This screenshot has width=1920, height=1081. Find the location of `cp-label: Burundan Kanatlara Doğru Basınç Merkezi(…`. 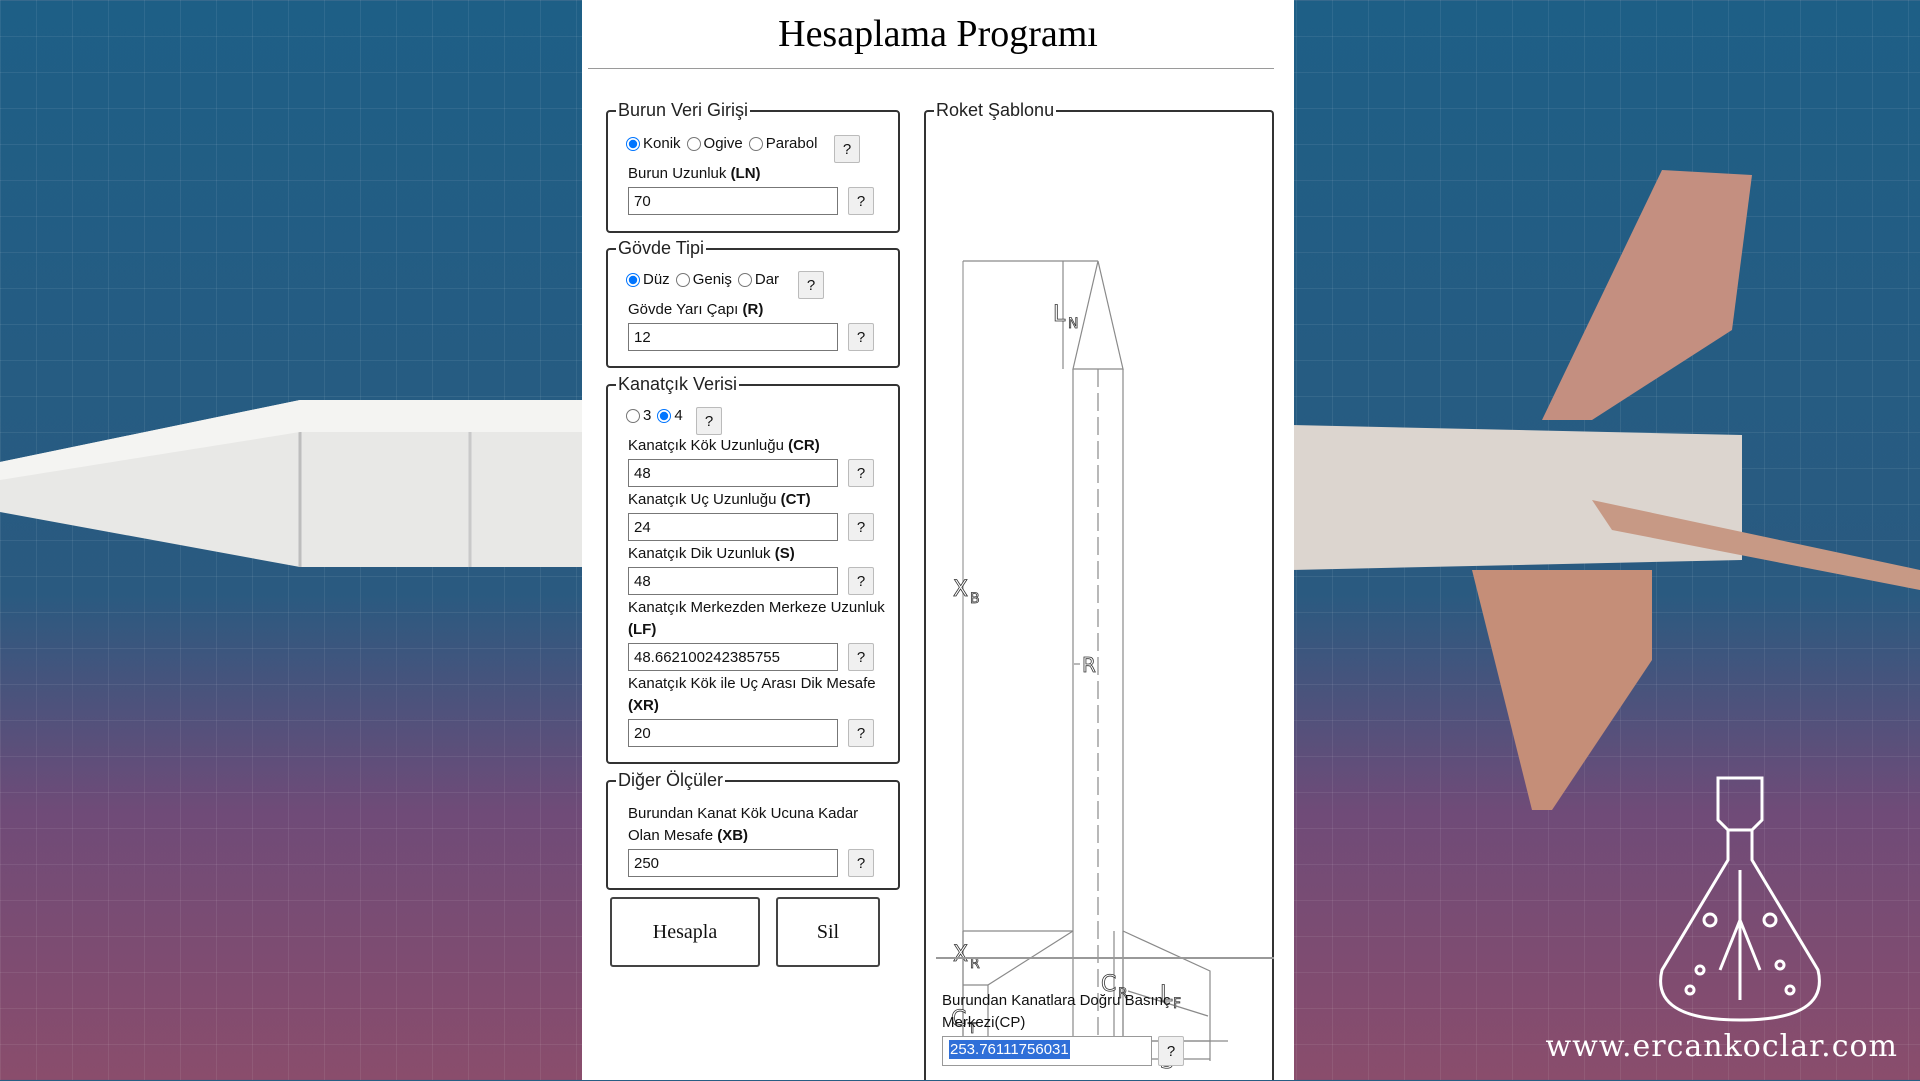

cp-label: Burundan Kanatlara Doğru Basınç Merkezi(… is located at coordinates (1092, 1012).